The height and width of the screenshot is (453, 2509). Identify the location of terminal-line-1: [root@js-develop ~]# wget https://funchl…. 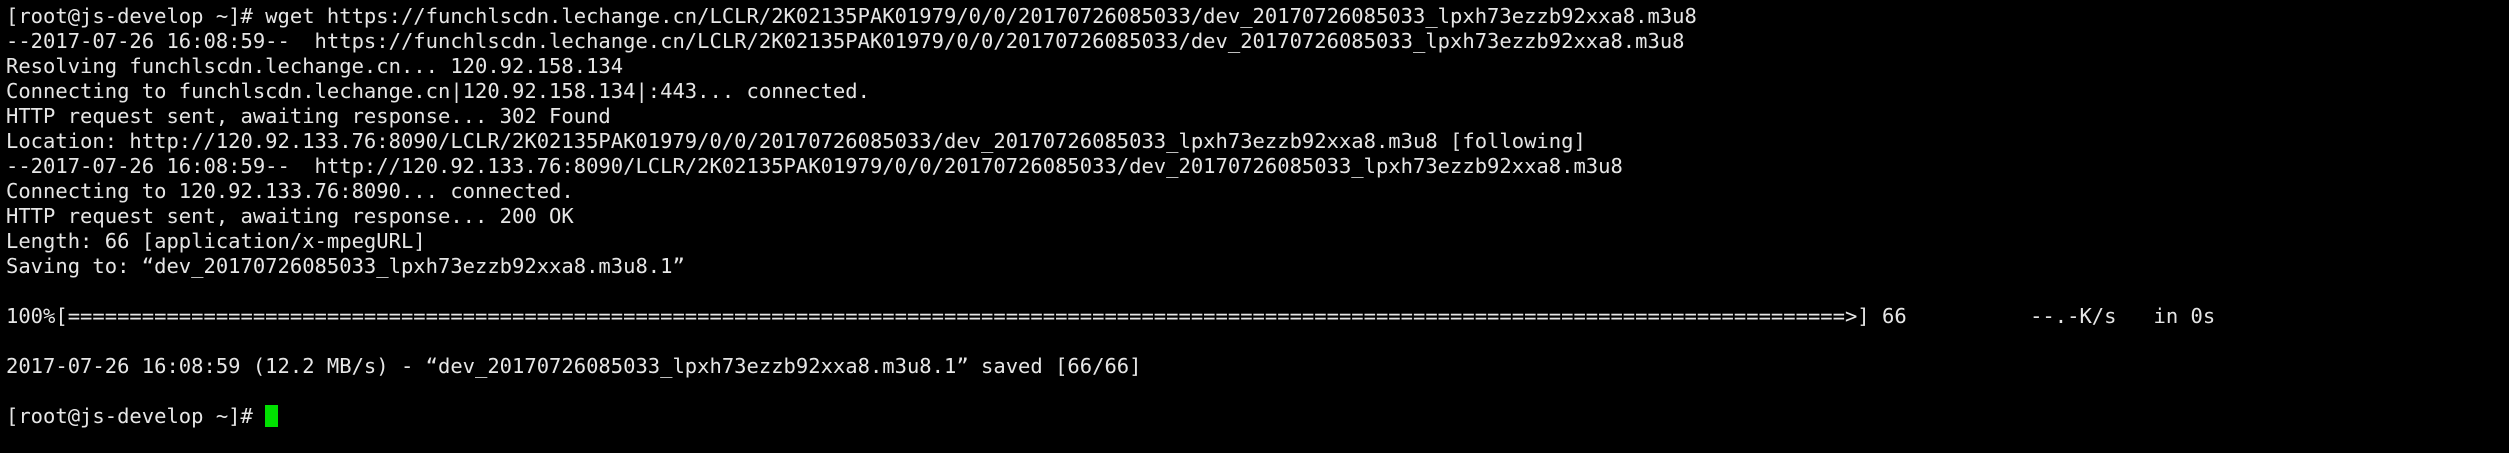
(851, 16).